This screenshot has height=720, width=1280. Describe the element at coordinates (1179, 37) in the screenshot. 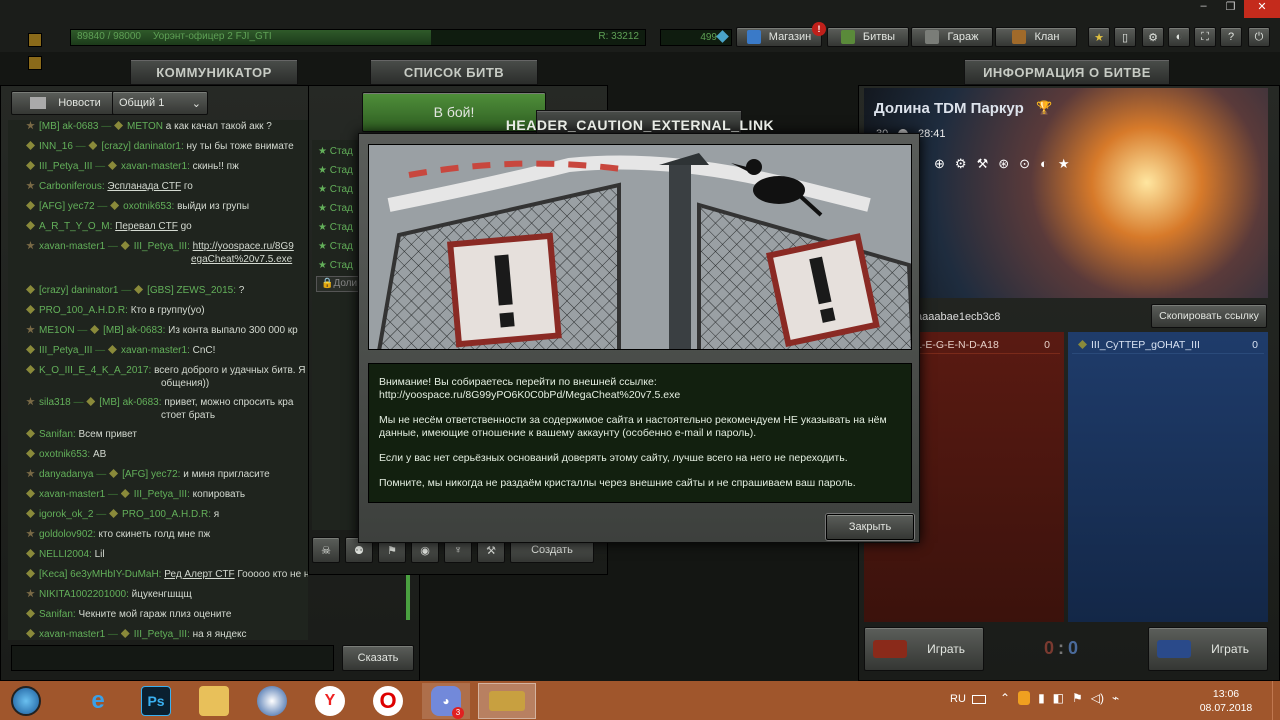

I see `sound-icon: ◐` at that location.